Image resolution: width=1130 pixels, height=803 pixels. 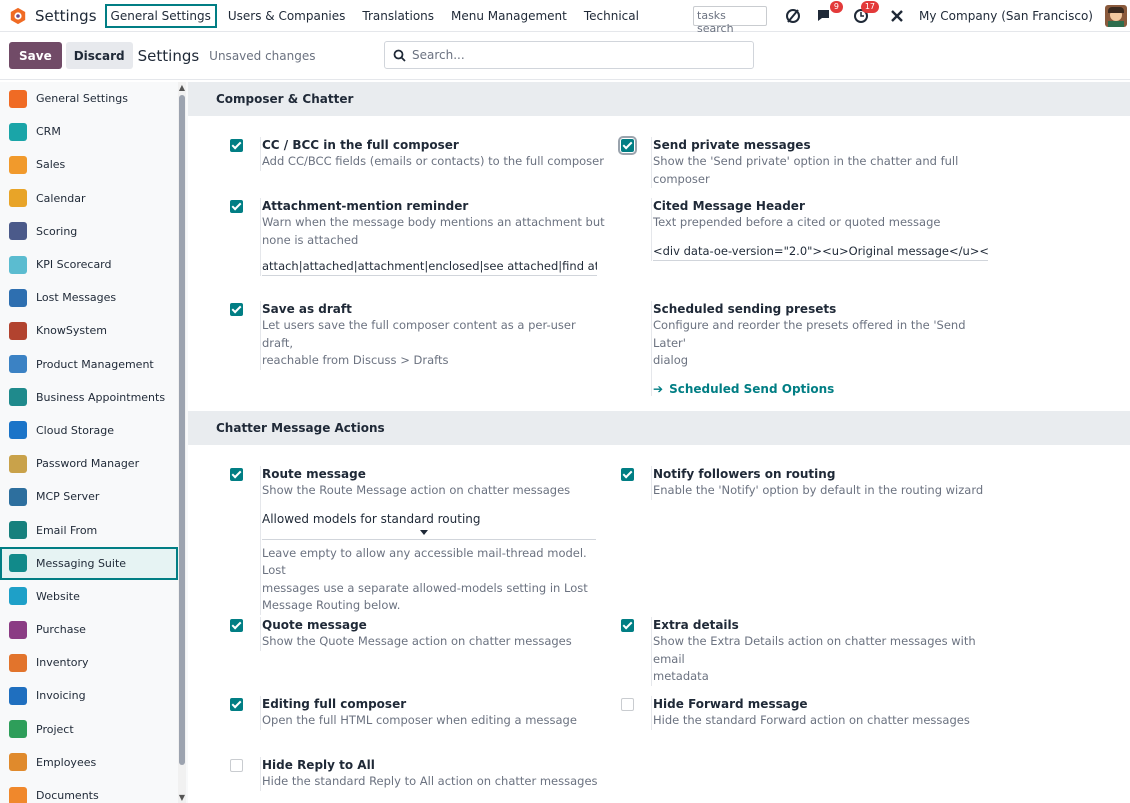 I want to click on menu-general-settings: General Settings, so click(x=160, y=15).